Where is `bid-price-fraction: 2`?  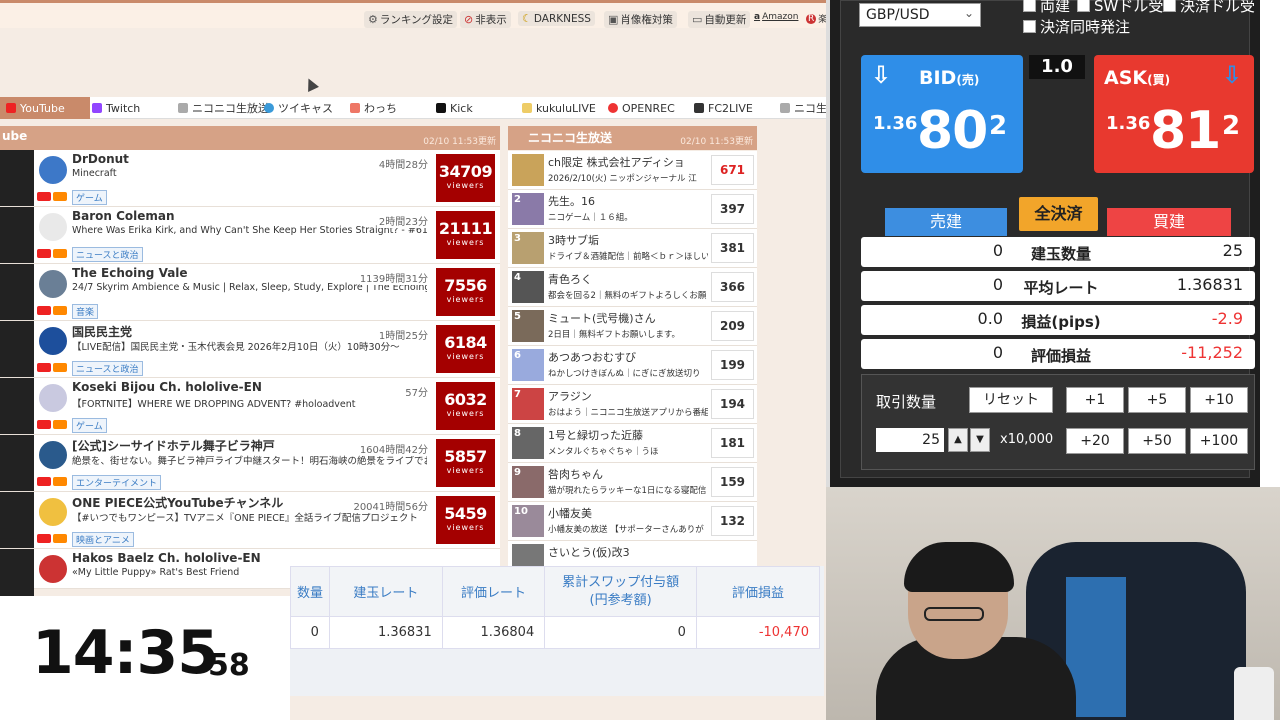
bid-price-fraction: 2 is located at coordinates (998, 126).